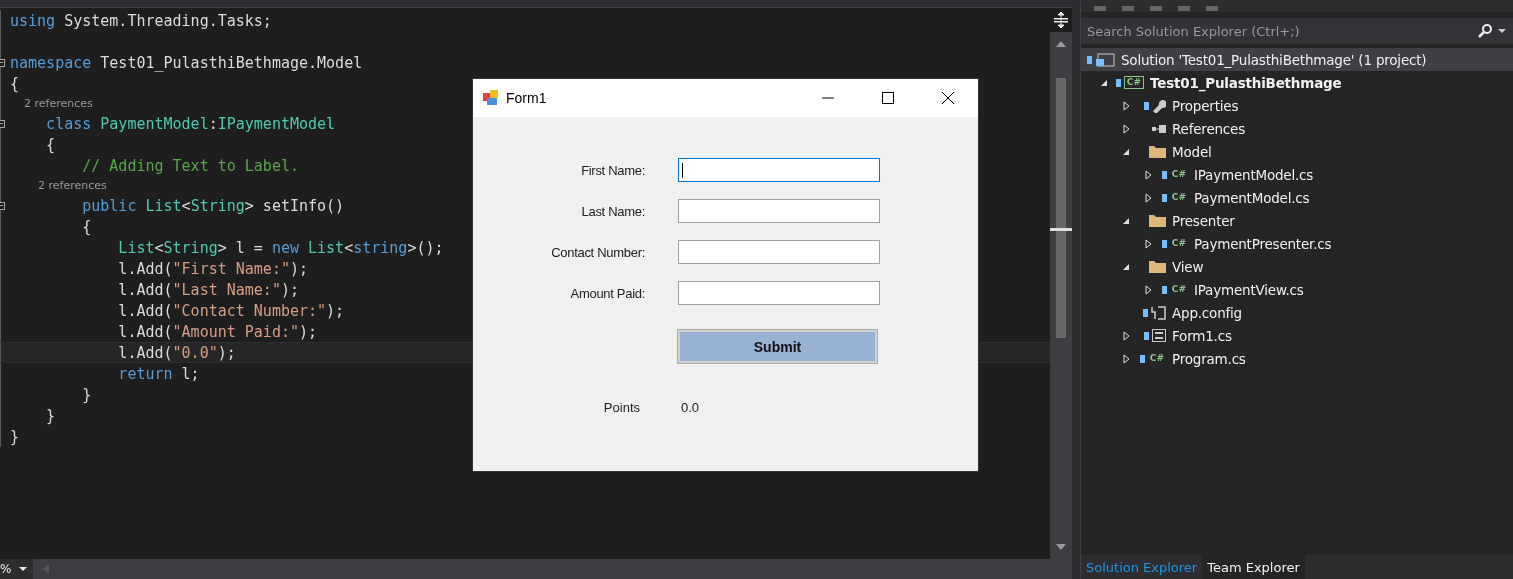 This screenshot has width=1513, height=579. I want to click on tree-item: Form1.cs, so click(1297, 335).